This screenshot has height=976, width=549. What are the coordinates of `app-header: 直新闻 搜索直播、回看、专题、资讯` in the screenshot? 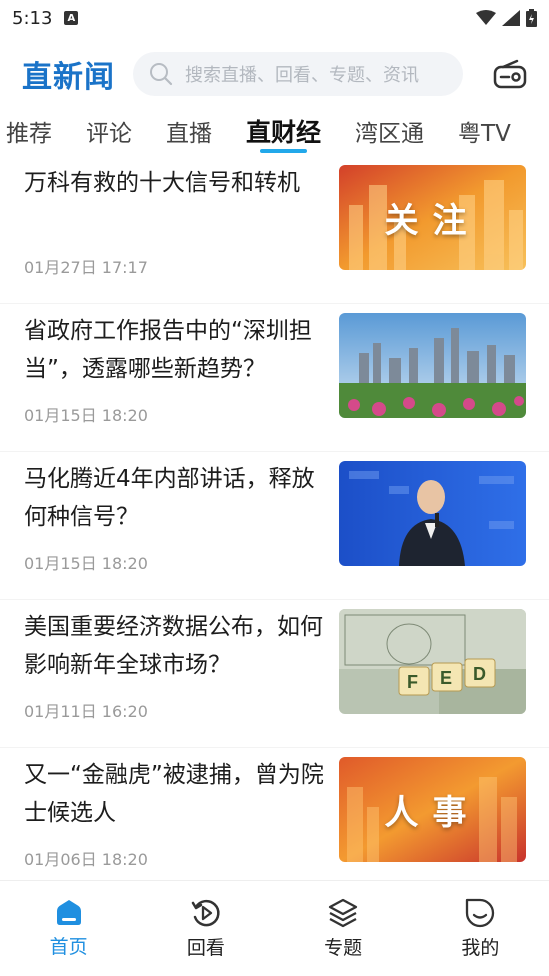 It's located at (274, 74).